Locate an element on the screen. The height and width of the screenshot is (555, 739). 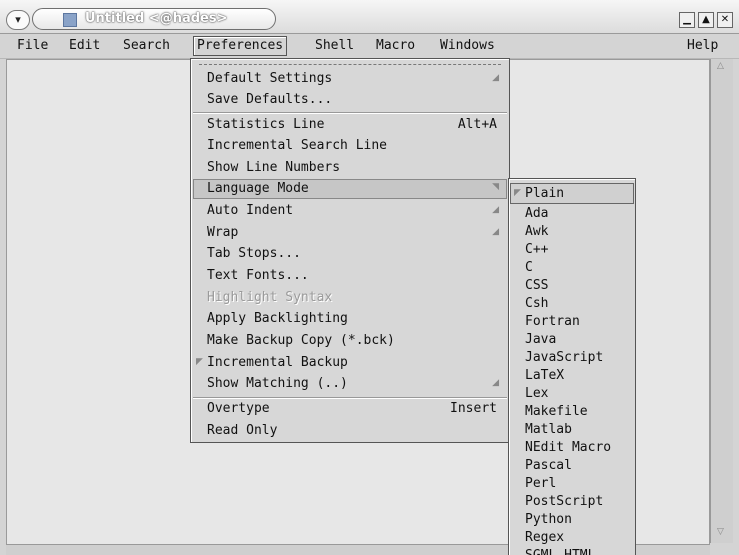
language-item: Lex is located at coordinates (536, 394).